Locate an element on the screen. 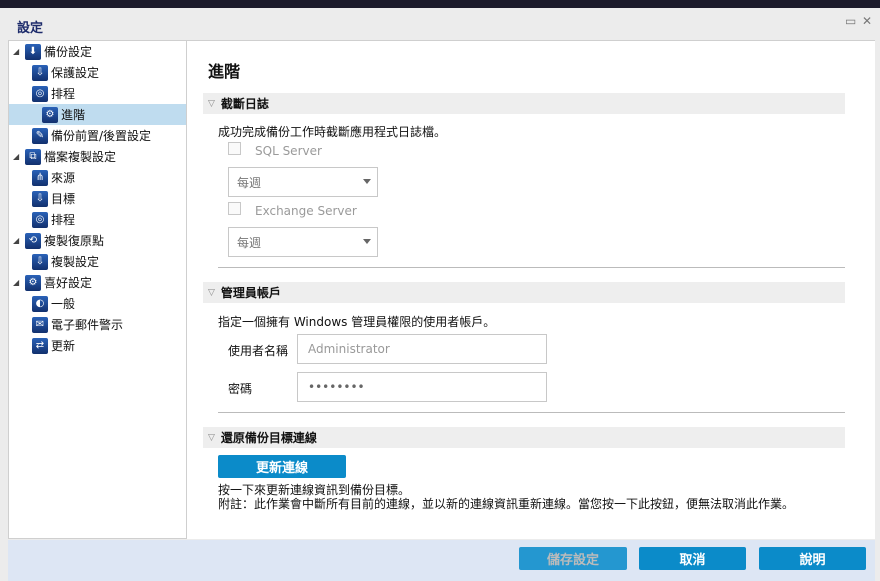 This screenshot has height=581, width=880. sidebar-item-label: 複製設定 is located at coordinates (75, 262).